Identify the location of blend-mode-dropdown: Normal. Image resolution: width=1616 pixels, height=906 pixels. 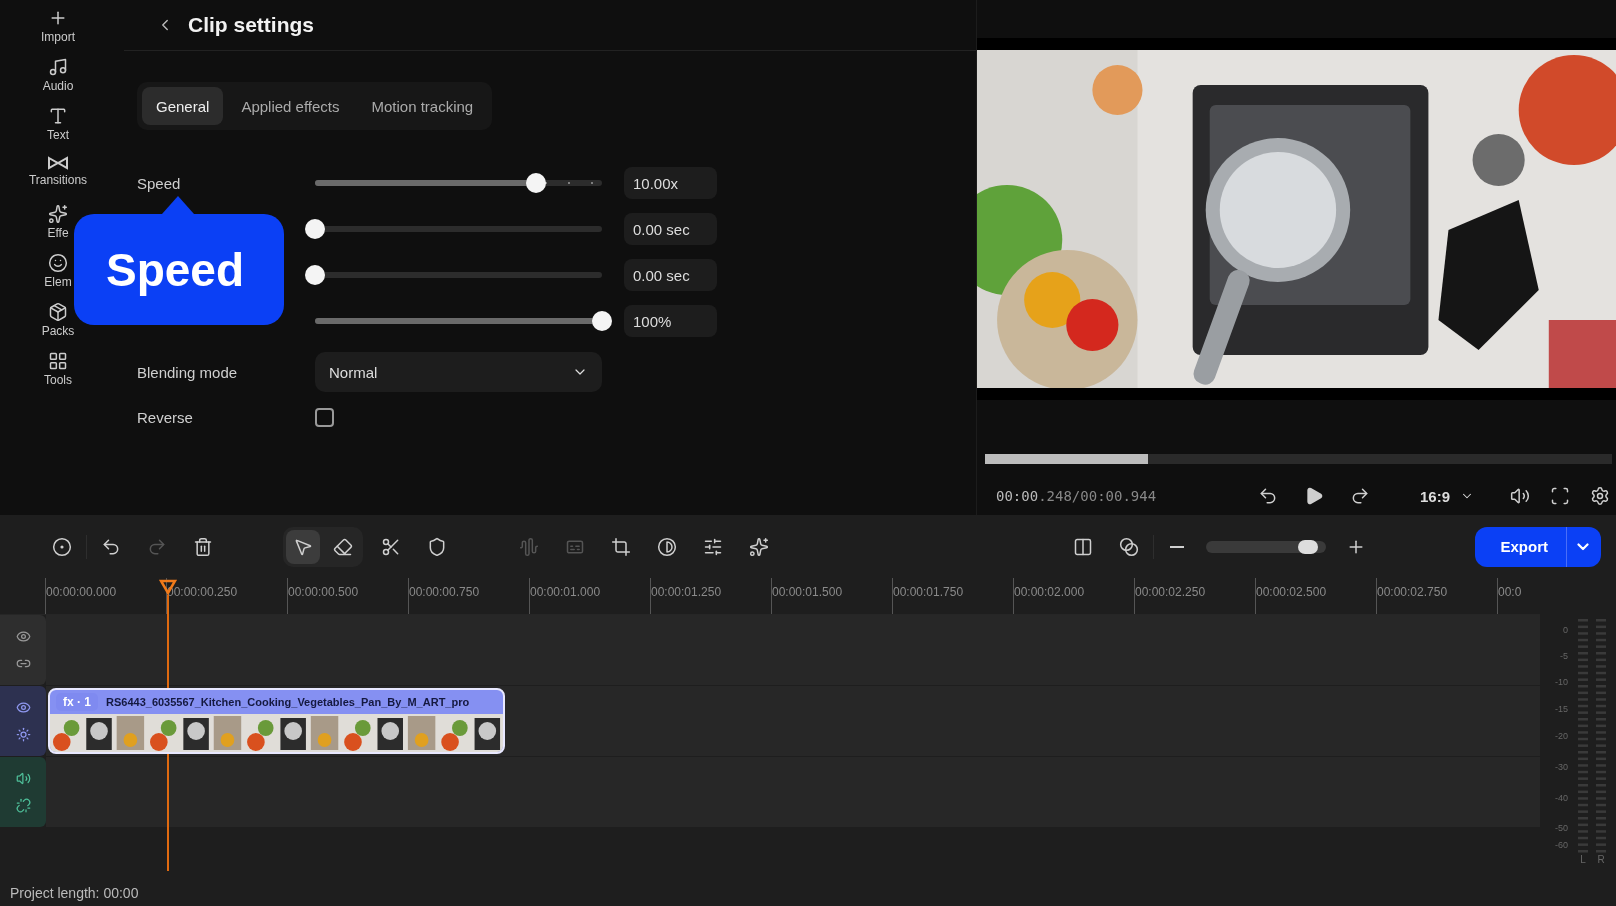
(458, 372).